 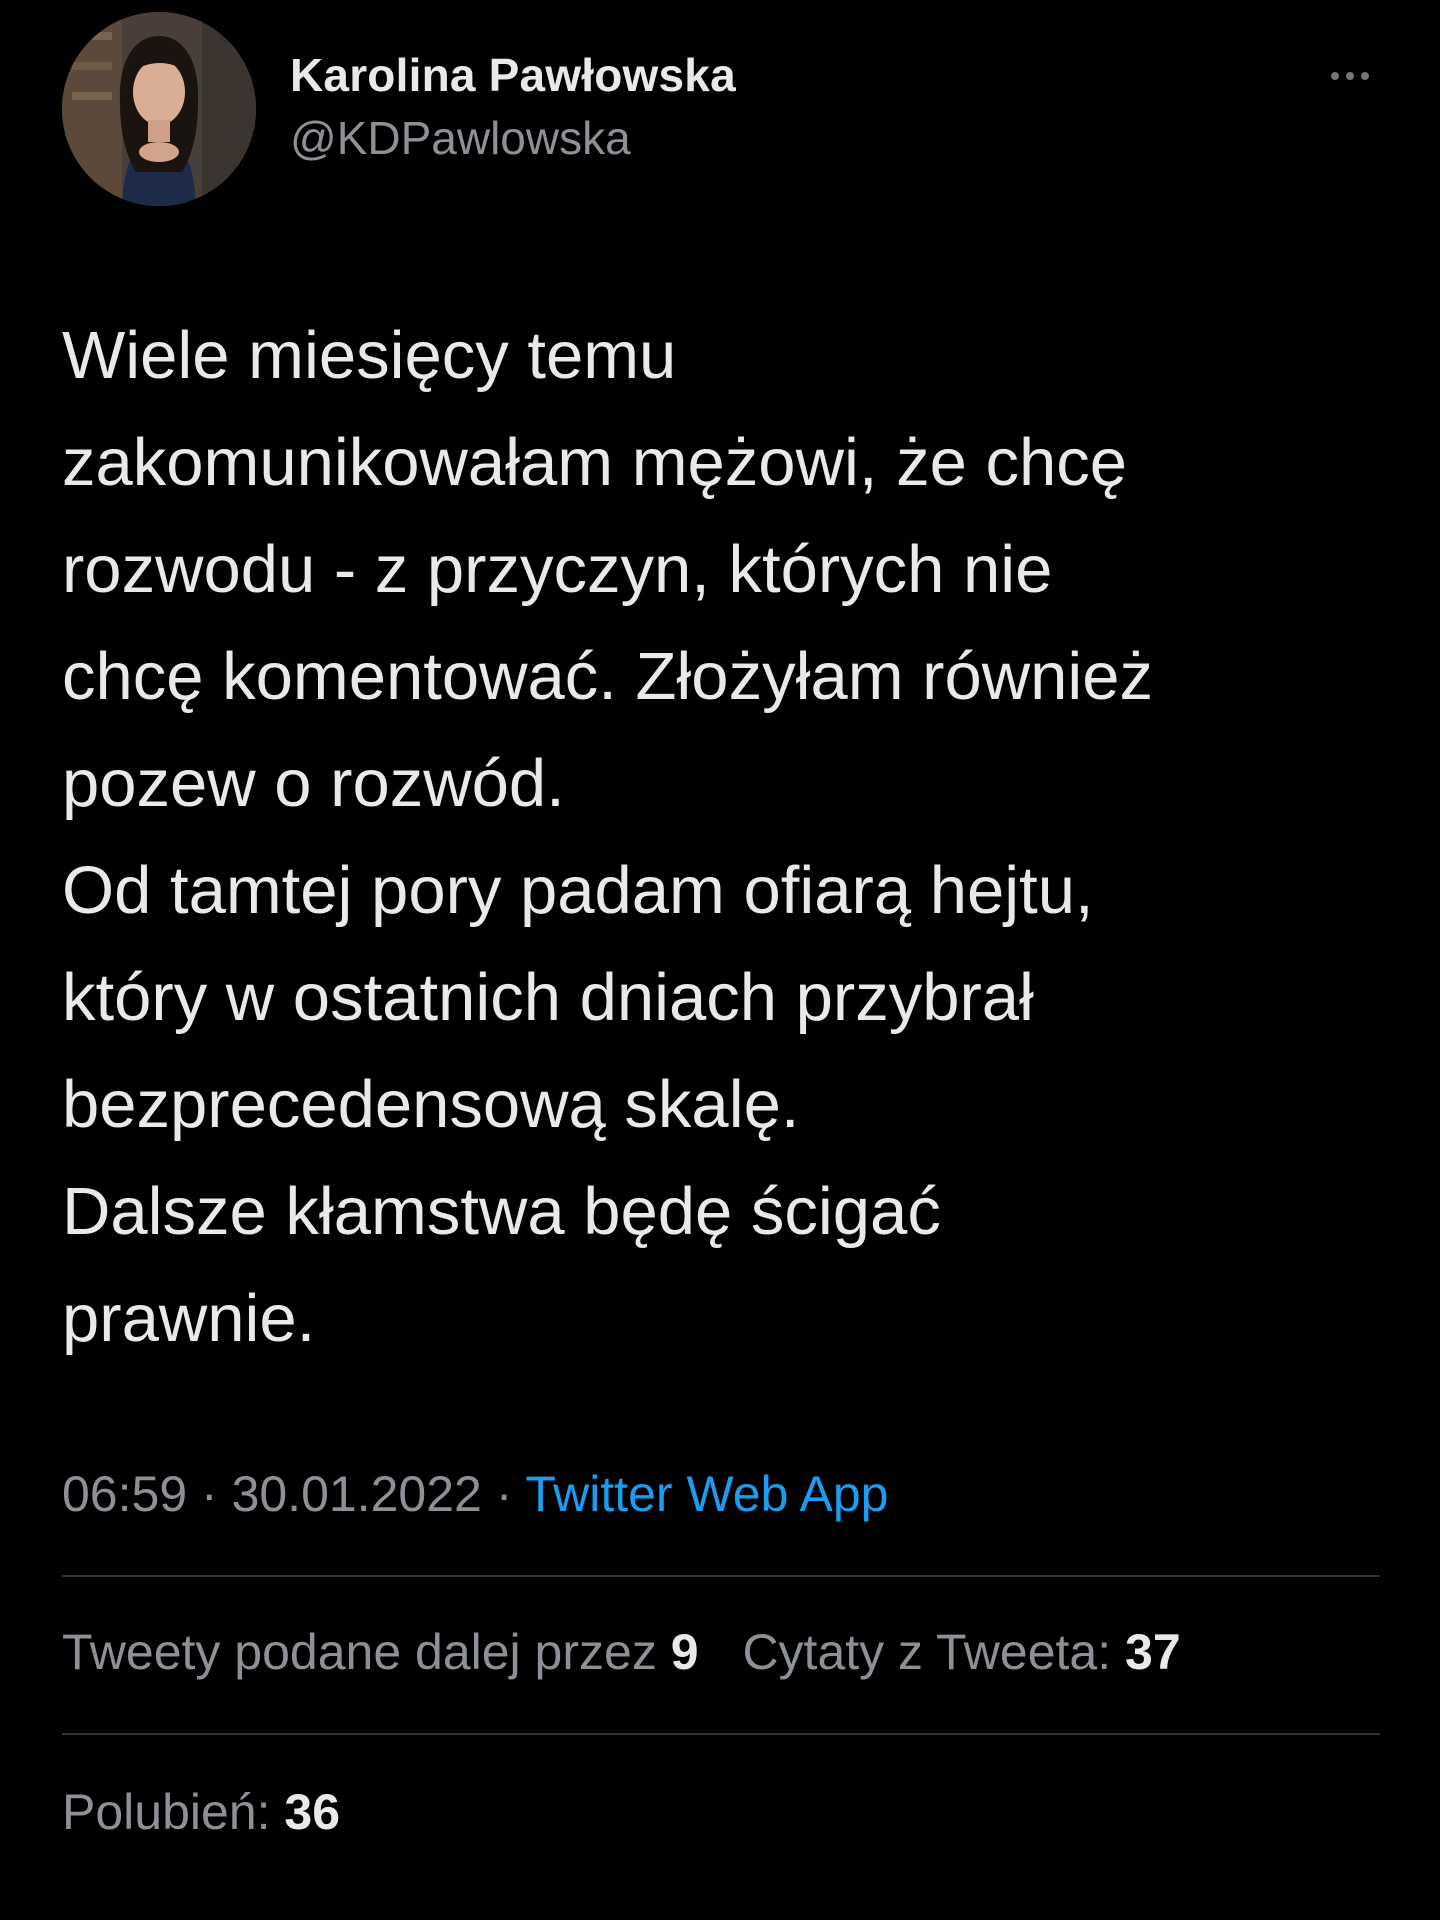 What do you see at coordinates (1153, 1652) in the screenshot?
I see `quotes-count: 37` at bounding box center [1153, 1652].